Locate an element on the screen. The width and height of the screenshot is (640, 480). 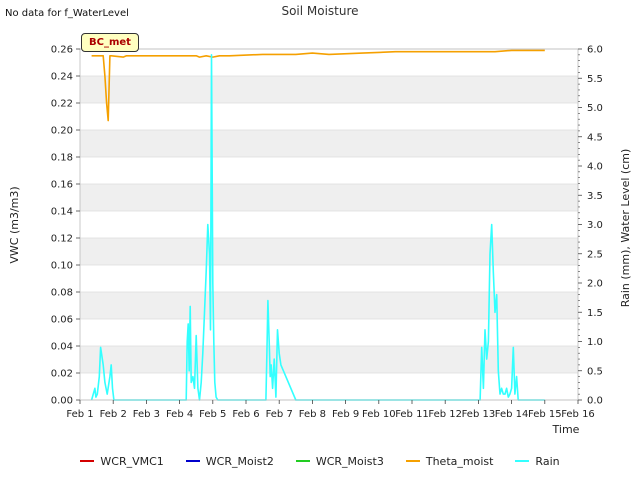
legend-label-wcr-moist2: WCR_Moist2 is located at coordinates (239, 461).